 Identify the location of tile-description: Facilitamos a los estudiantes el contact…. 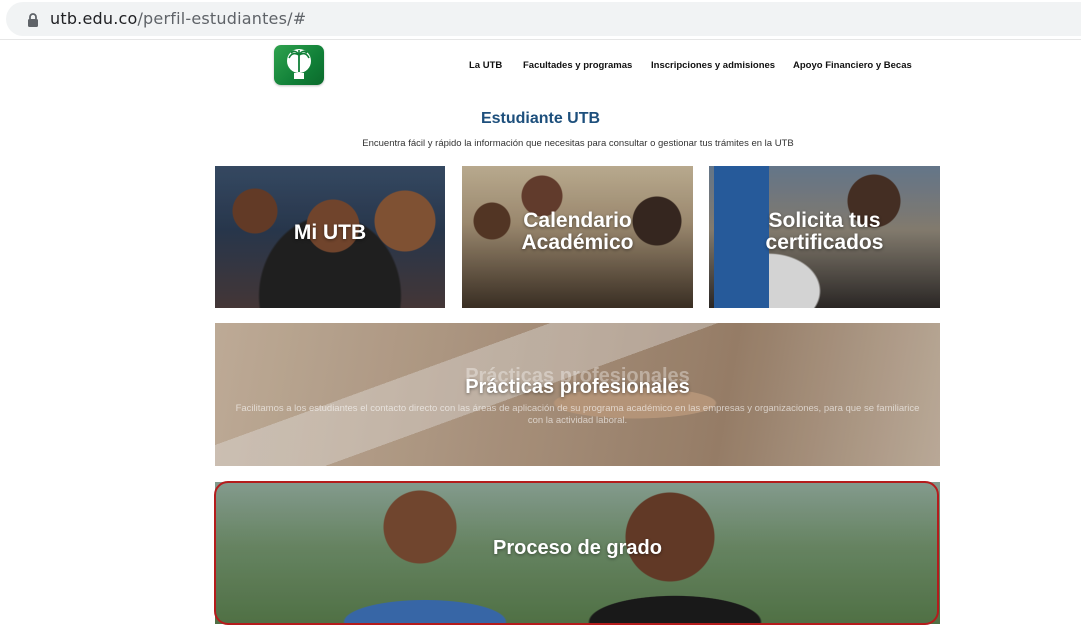
(577, 414).